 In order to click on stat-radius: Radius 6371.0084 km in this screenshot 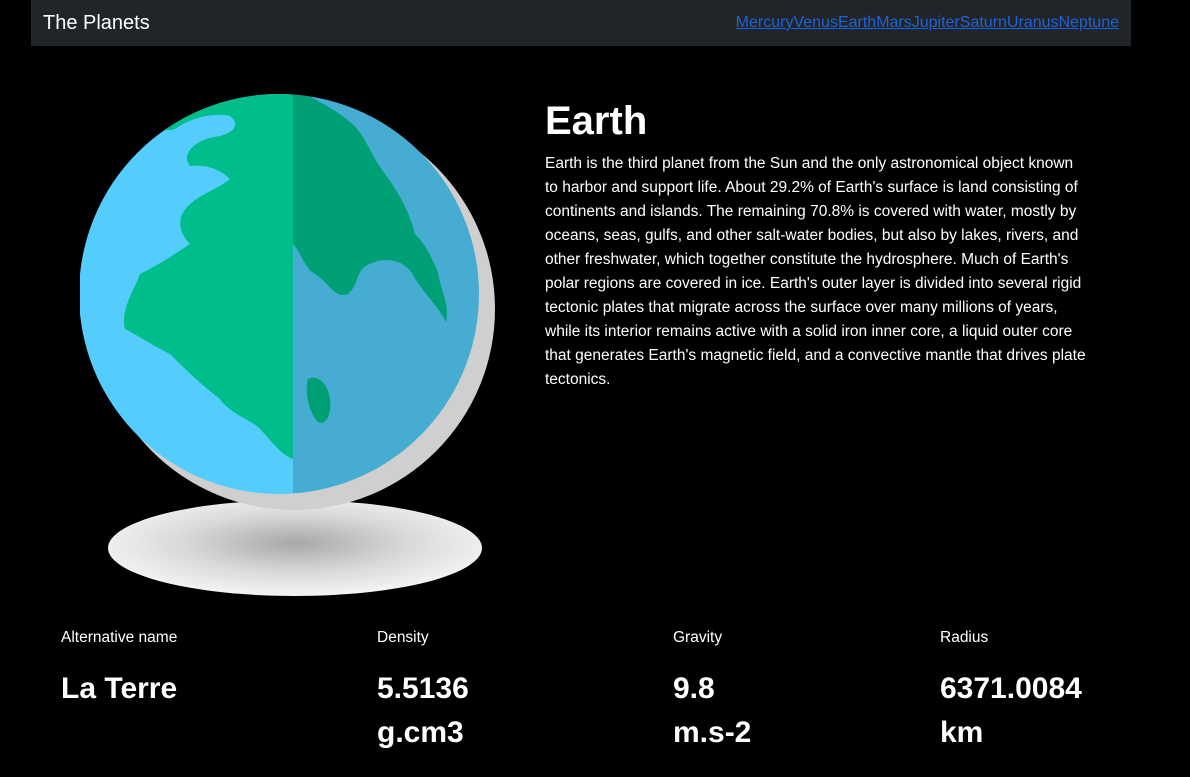, I will do `click(1060, 690)`.